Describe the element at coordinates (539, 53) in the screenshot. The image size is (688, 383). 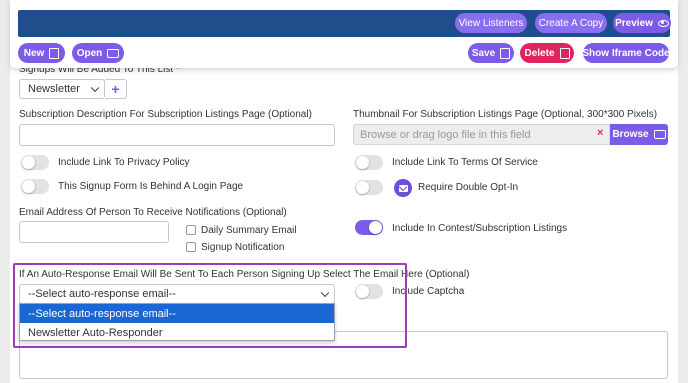
I see `delete-label: Delete` at that location.